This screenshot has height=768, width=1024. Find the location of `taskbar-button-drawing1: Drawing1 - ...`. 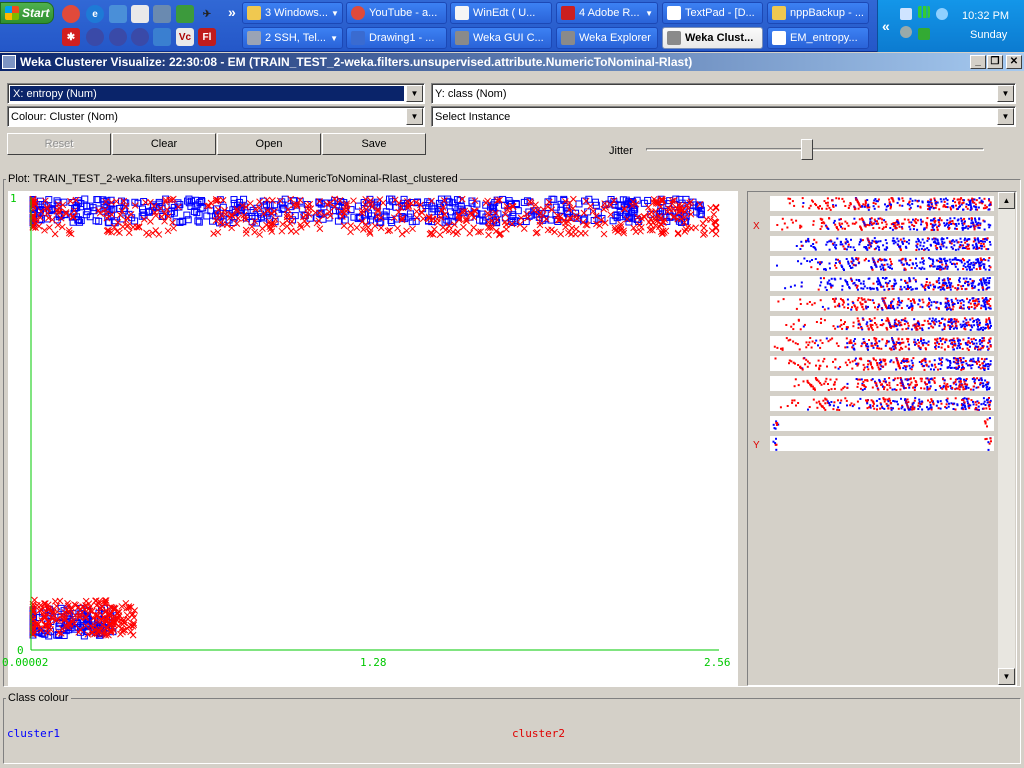

taskbar-button-drawing1: Drawing1 - ... is located at coordinates (396, 38).